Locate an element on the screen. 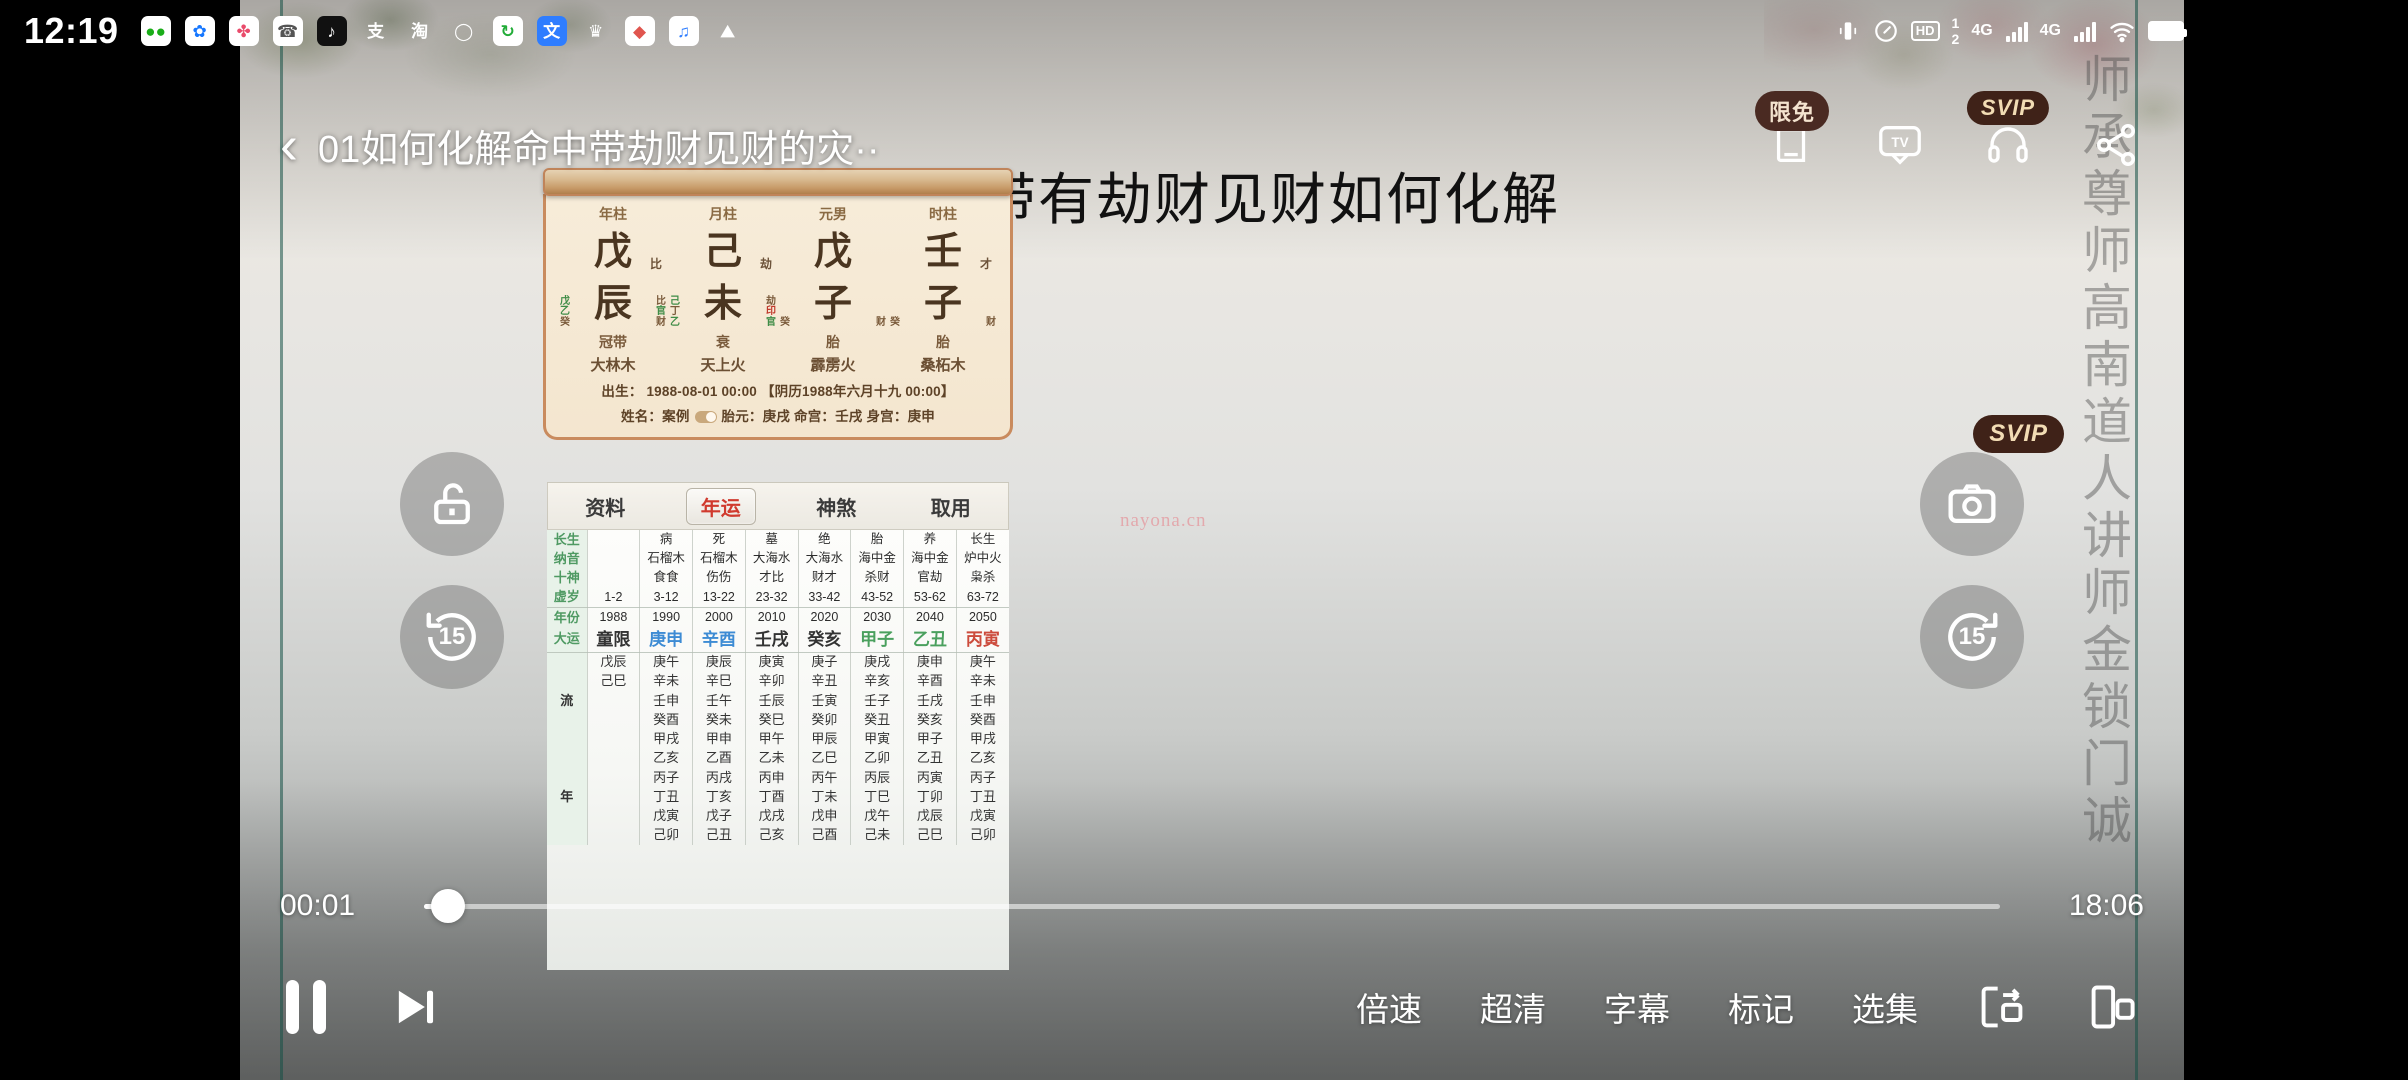  year-4: 2020 is located at coordinates (825, 617).